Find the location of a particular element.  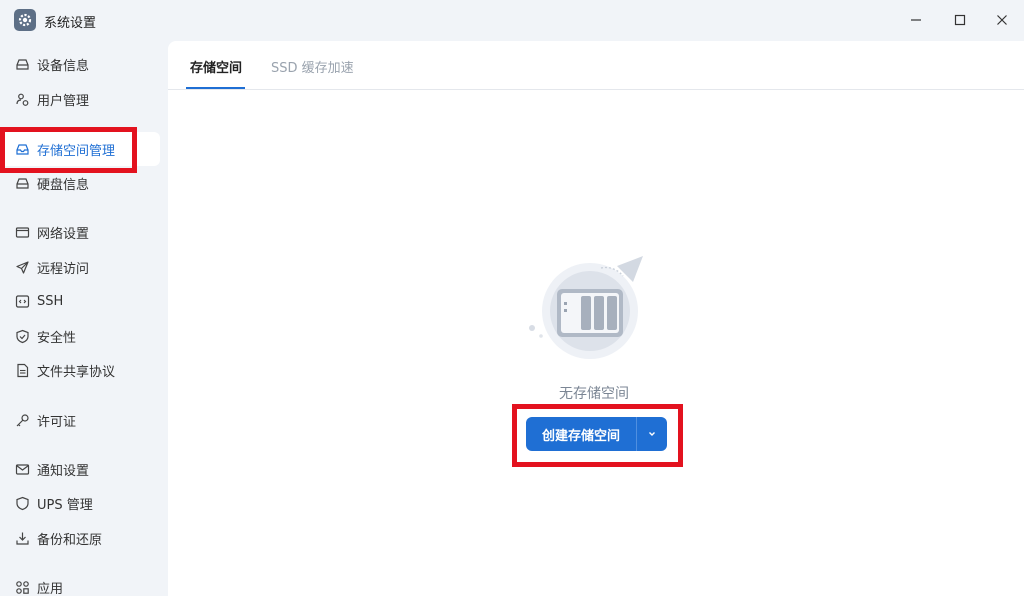

tab-bar: 存储空间 SSD 缓存加速 is located at coordinates (596, 65).